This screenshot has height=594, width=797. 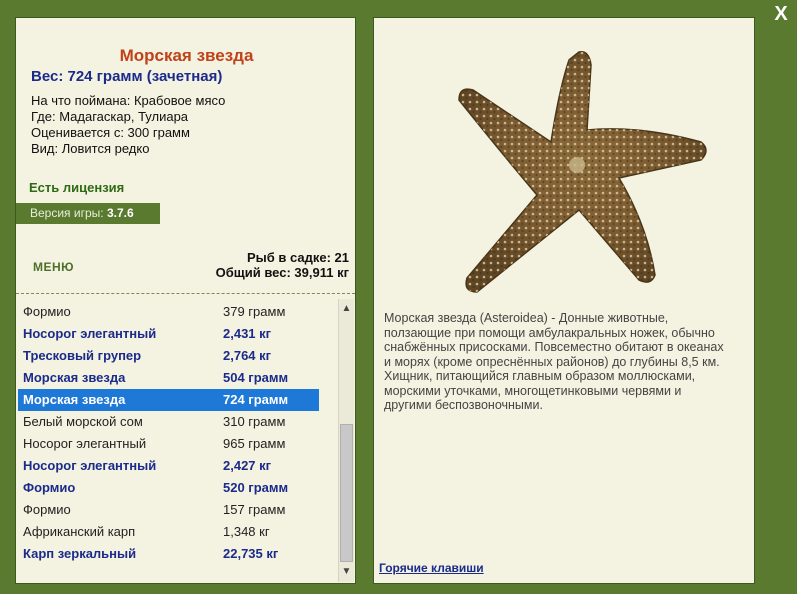 I want to click on fish-weight-value: 2,427 кг, so click(x=247, y=465).